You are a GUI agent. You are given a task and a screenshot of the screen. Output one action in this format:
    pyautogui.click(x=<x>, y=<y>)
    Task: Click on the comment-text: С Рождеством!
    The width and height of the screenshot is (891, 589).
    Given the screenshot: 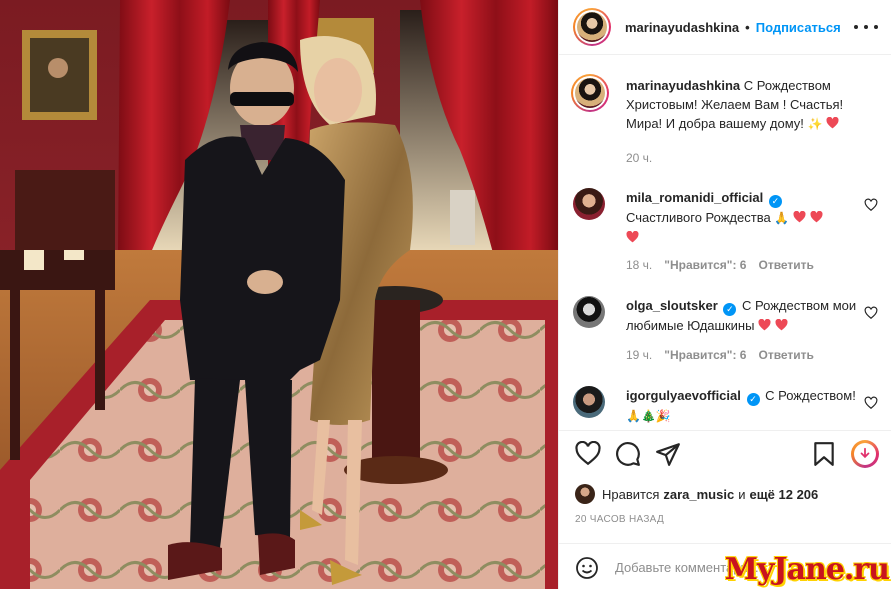 What is the action you would take?
    pyautogui.click(x=810, y=395)
    